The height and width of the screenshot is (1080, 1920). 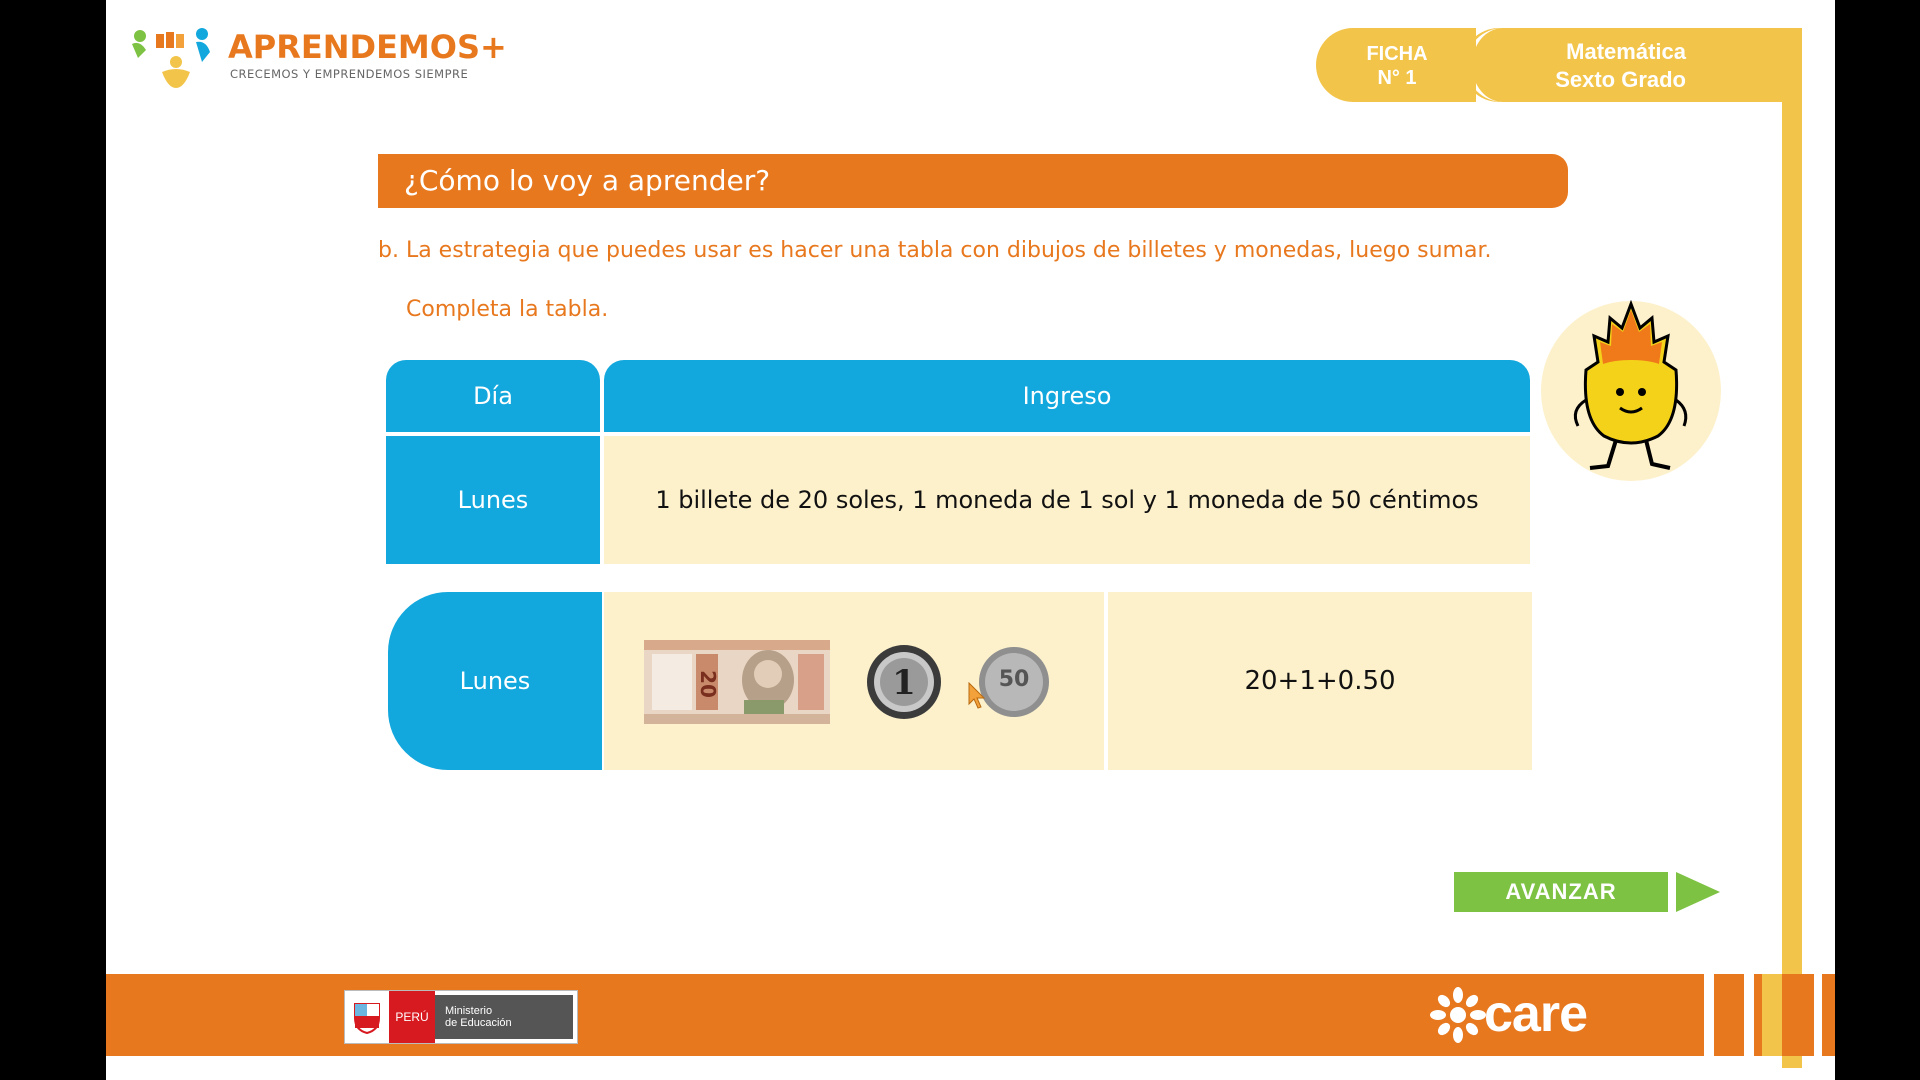 I want to click on coin-1-sol-icon: 1, so click(x=904, y=682).